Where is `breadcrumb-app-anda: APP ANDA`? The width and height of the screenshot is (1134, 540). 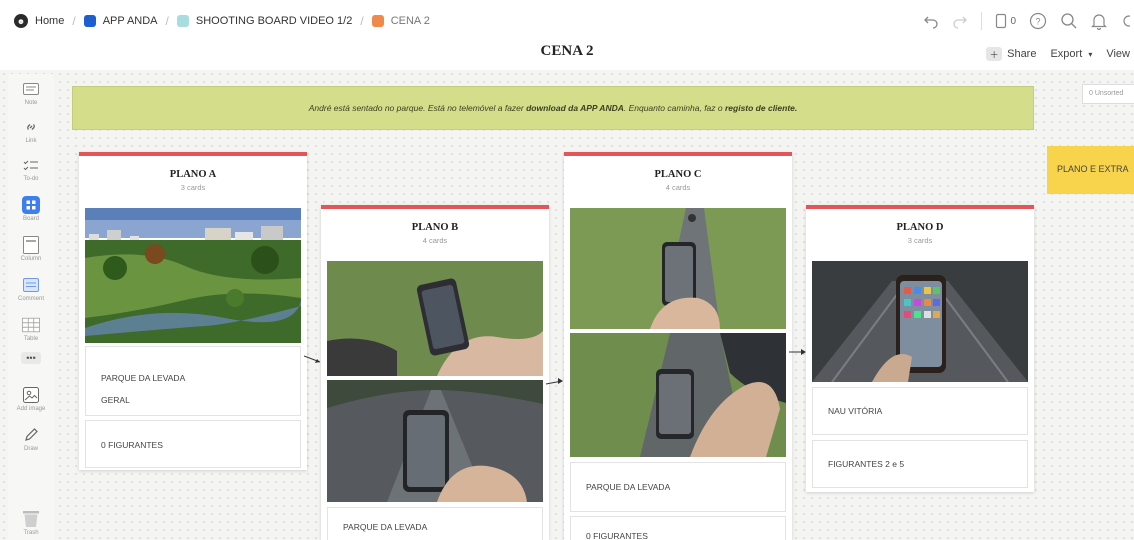 breadcrumb-app-anda: APP ANDA is located at coordinates (120, 21).